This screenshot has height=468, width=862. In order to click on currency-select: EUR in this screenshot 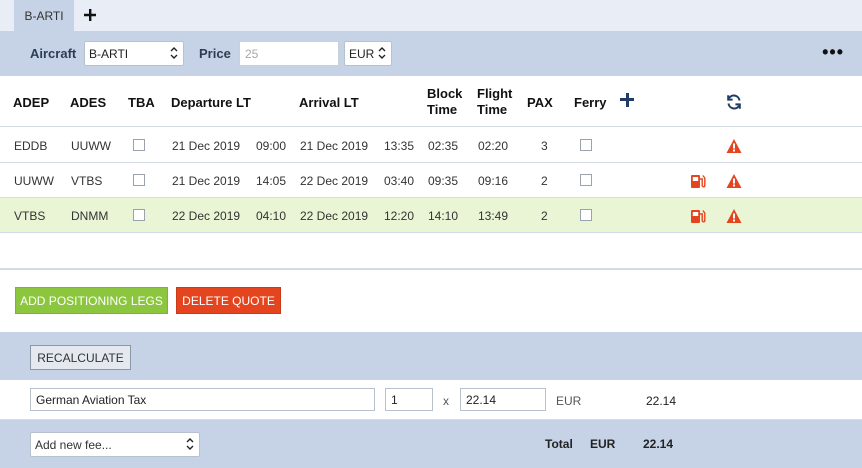, I will do `click(368, 53)`.